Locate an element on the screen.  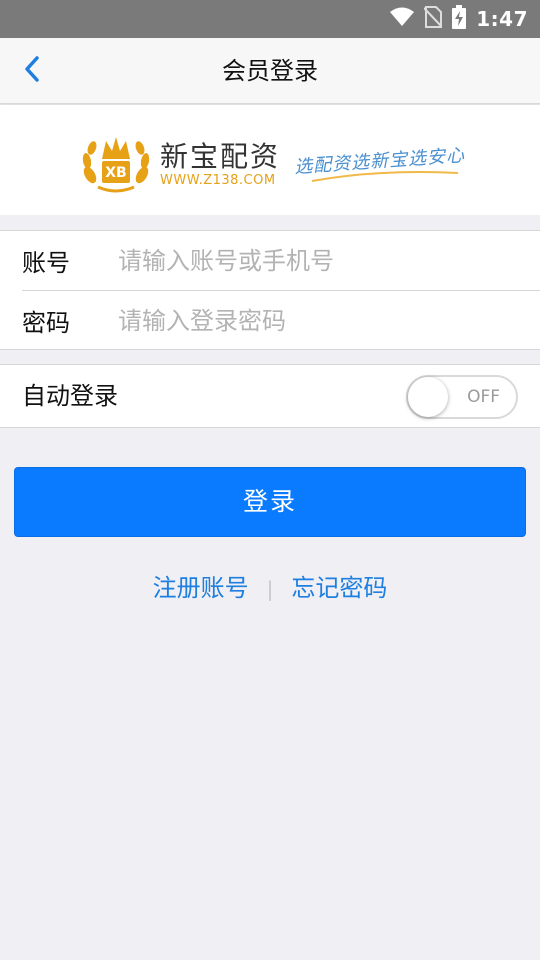
nav-bar: 会员登录 is located at coordinates (270, 71).